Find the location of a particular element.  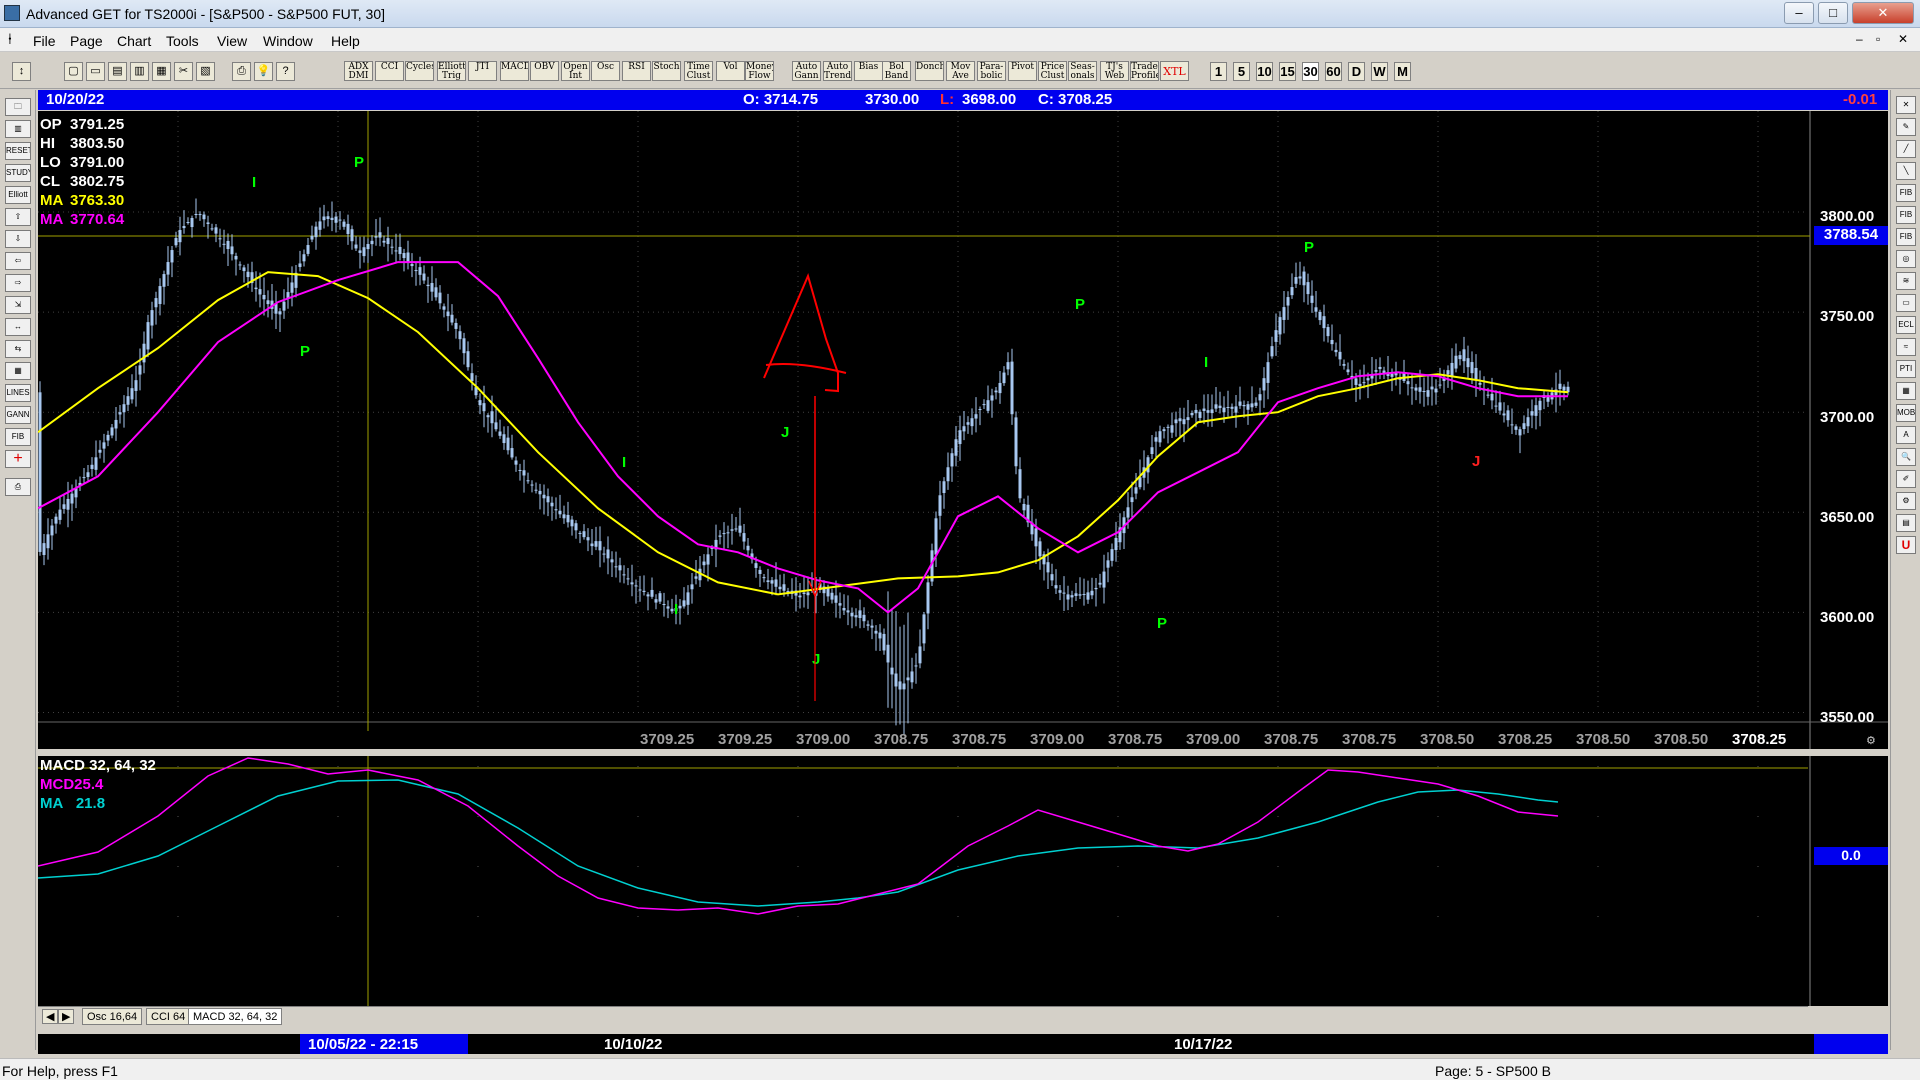

pen-icon: ✎ is located at coordinates (1906, 127).